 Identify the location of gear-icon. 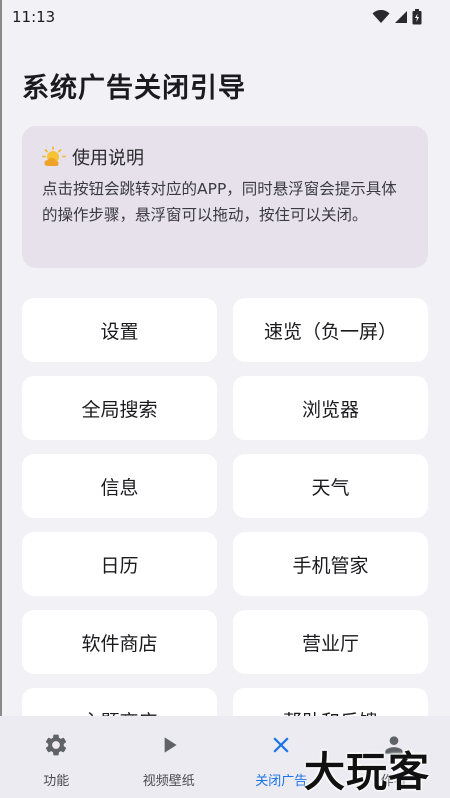
(56, 745).